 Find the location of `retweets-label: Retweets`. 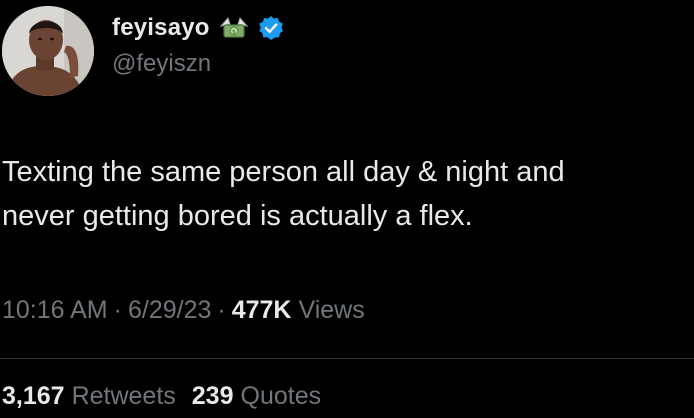

retweets-label: Retweets is located at coordinates (123, 396).